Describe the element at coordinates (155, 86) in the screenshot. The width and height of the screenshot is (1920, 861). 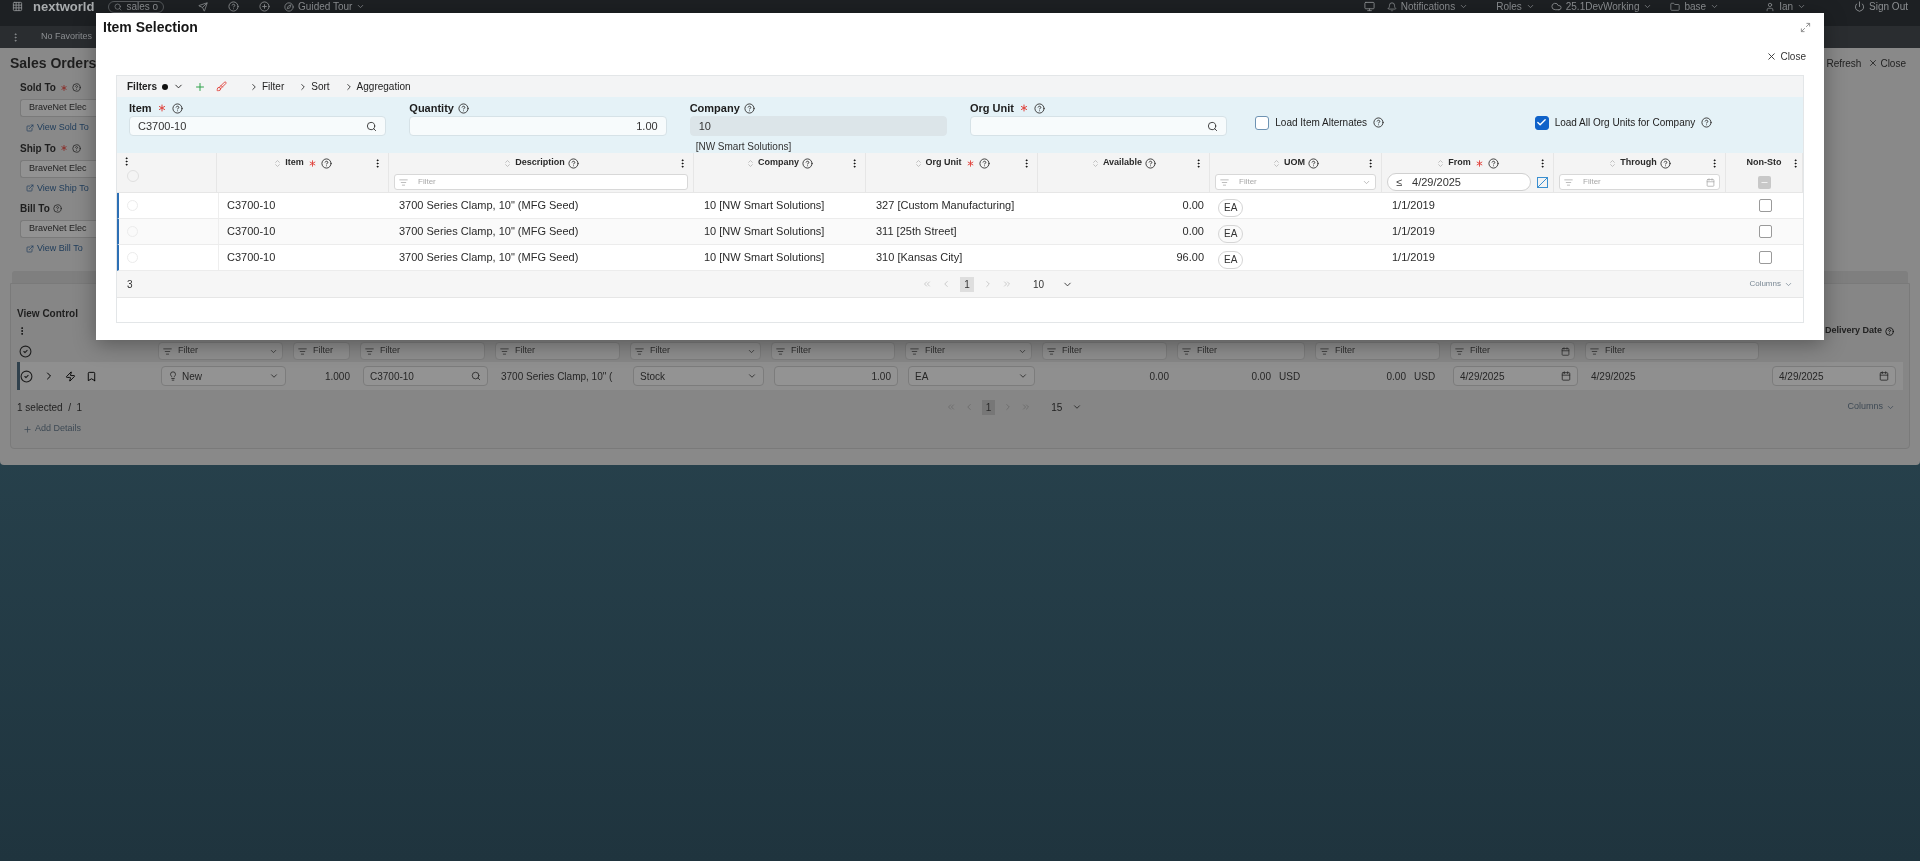
I see `filters-menu: Filters` at that location.